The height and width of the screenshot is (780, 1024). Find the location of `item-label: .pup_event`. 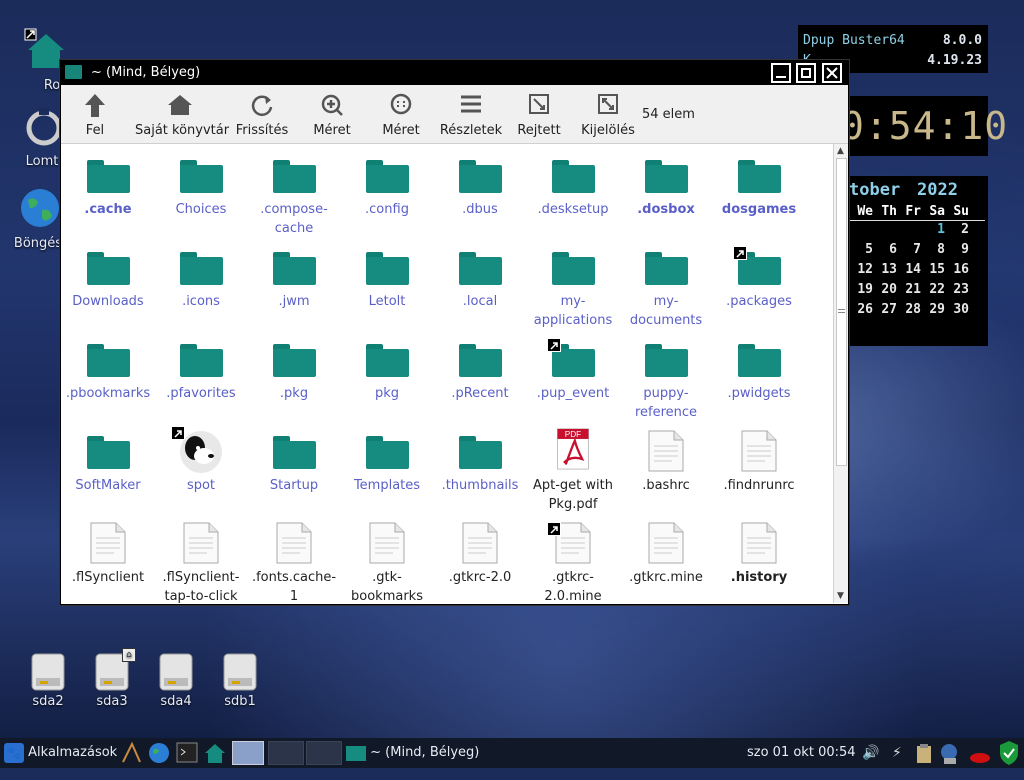

item-label: .pup_event is located at coordinates (573, 393).